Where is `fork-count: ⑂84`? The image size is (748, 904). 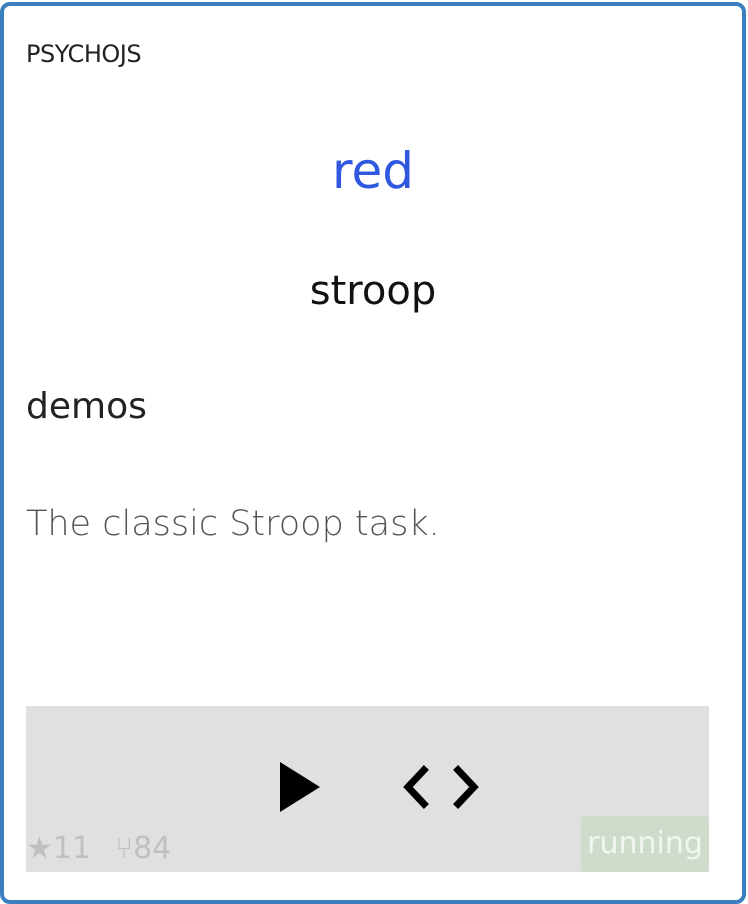 fork-count: ⑂84 is located at coordinates (143, 848).